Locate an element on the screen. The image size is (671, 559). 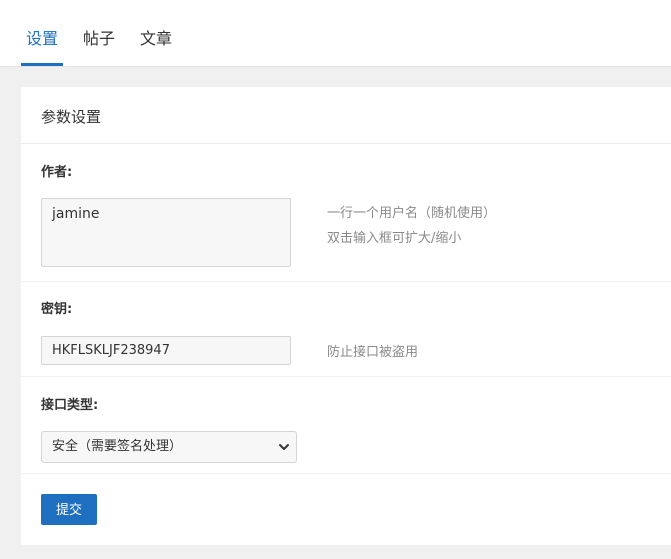
api-type-selected-value: 安全（需要签名处理） is located at coordinates (117, 446).